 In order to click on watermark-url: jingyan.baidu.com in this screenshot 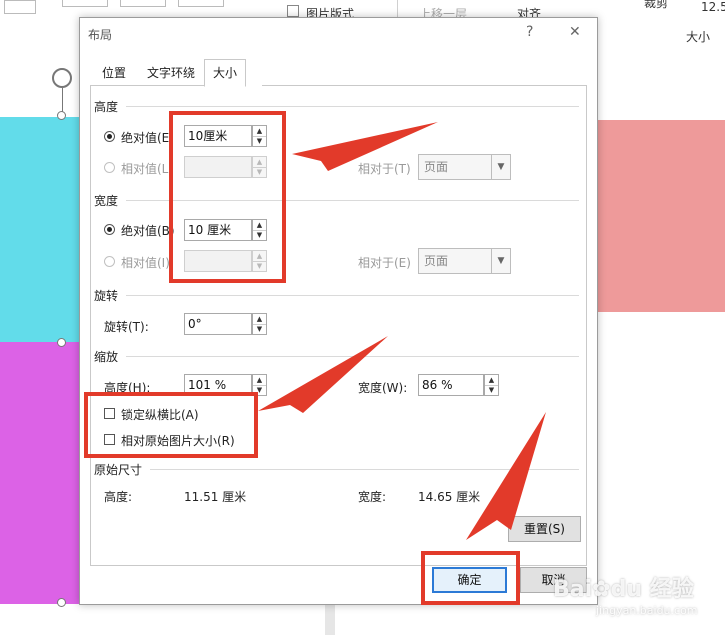, I will do `click(647, 610)`.